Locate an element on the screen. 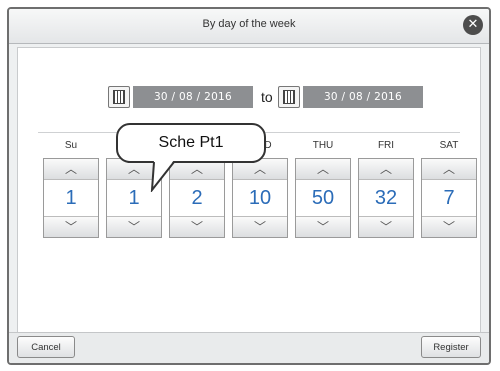  day-spinner: ︿ 1 ﹀ is located at coordinates (71, 198).